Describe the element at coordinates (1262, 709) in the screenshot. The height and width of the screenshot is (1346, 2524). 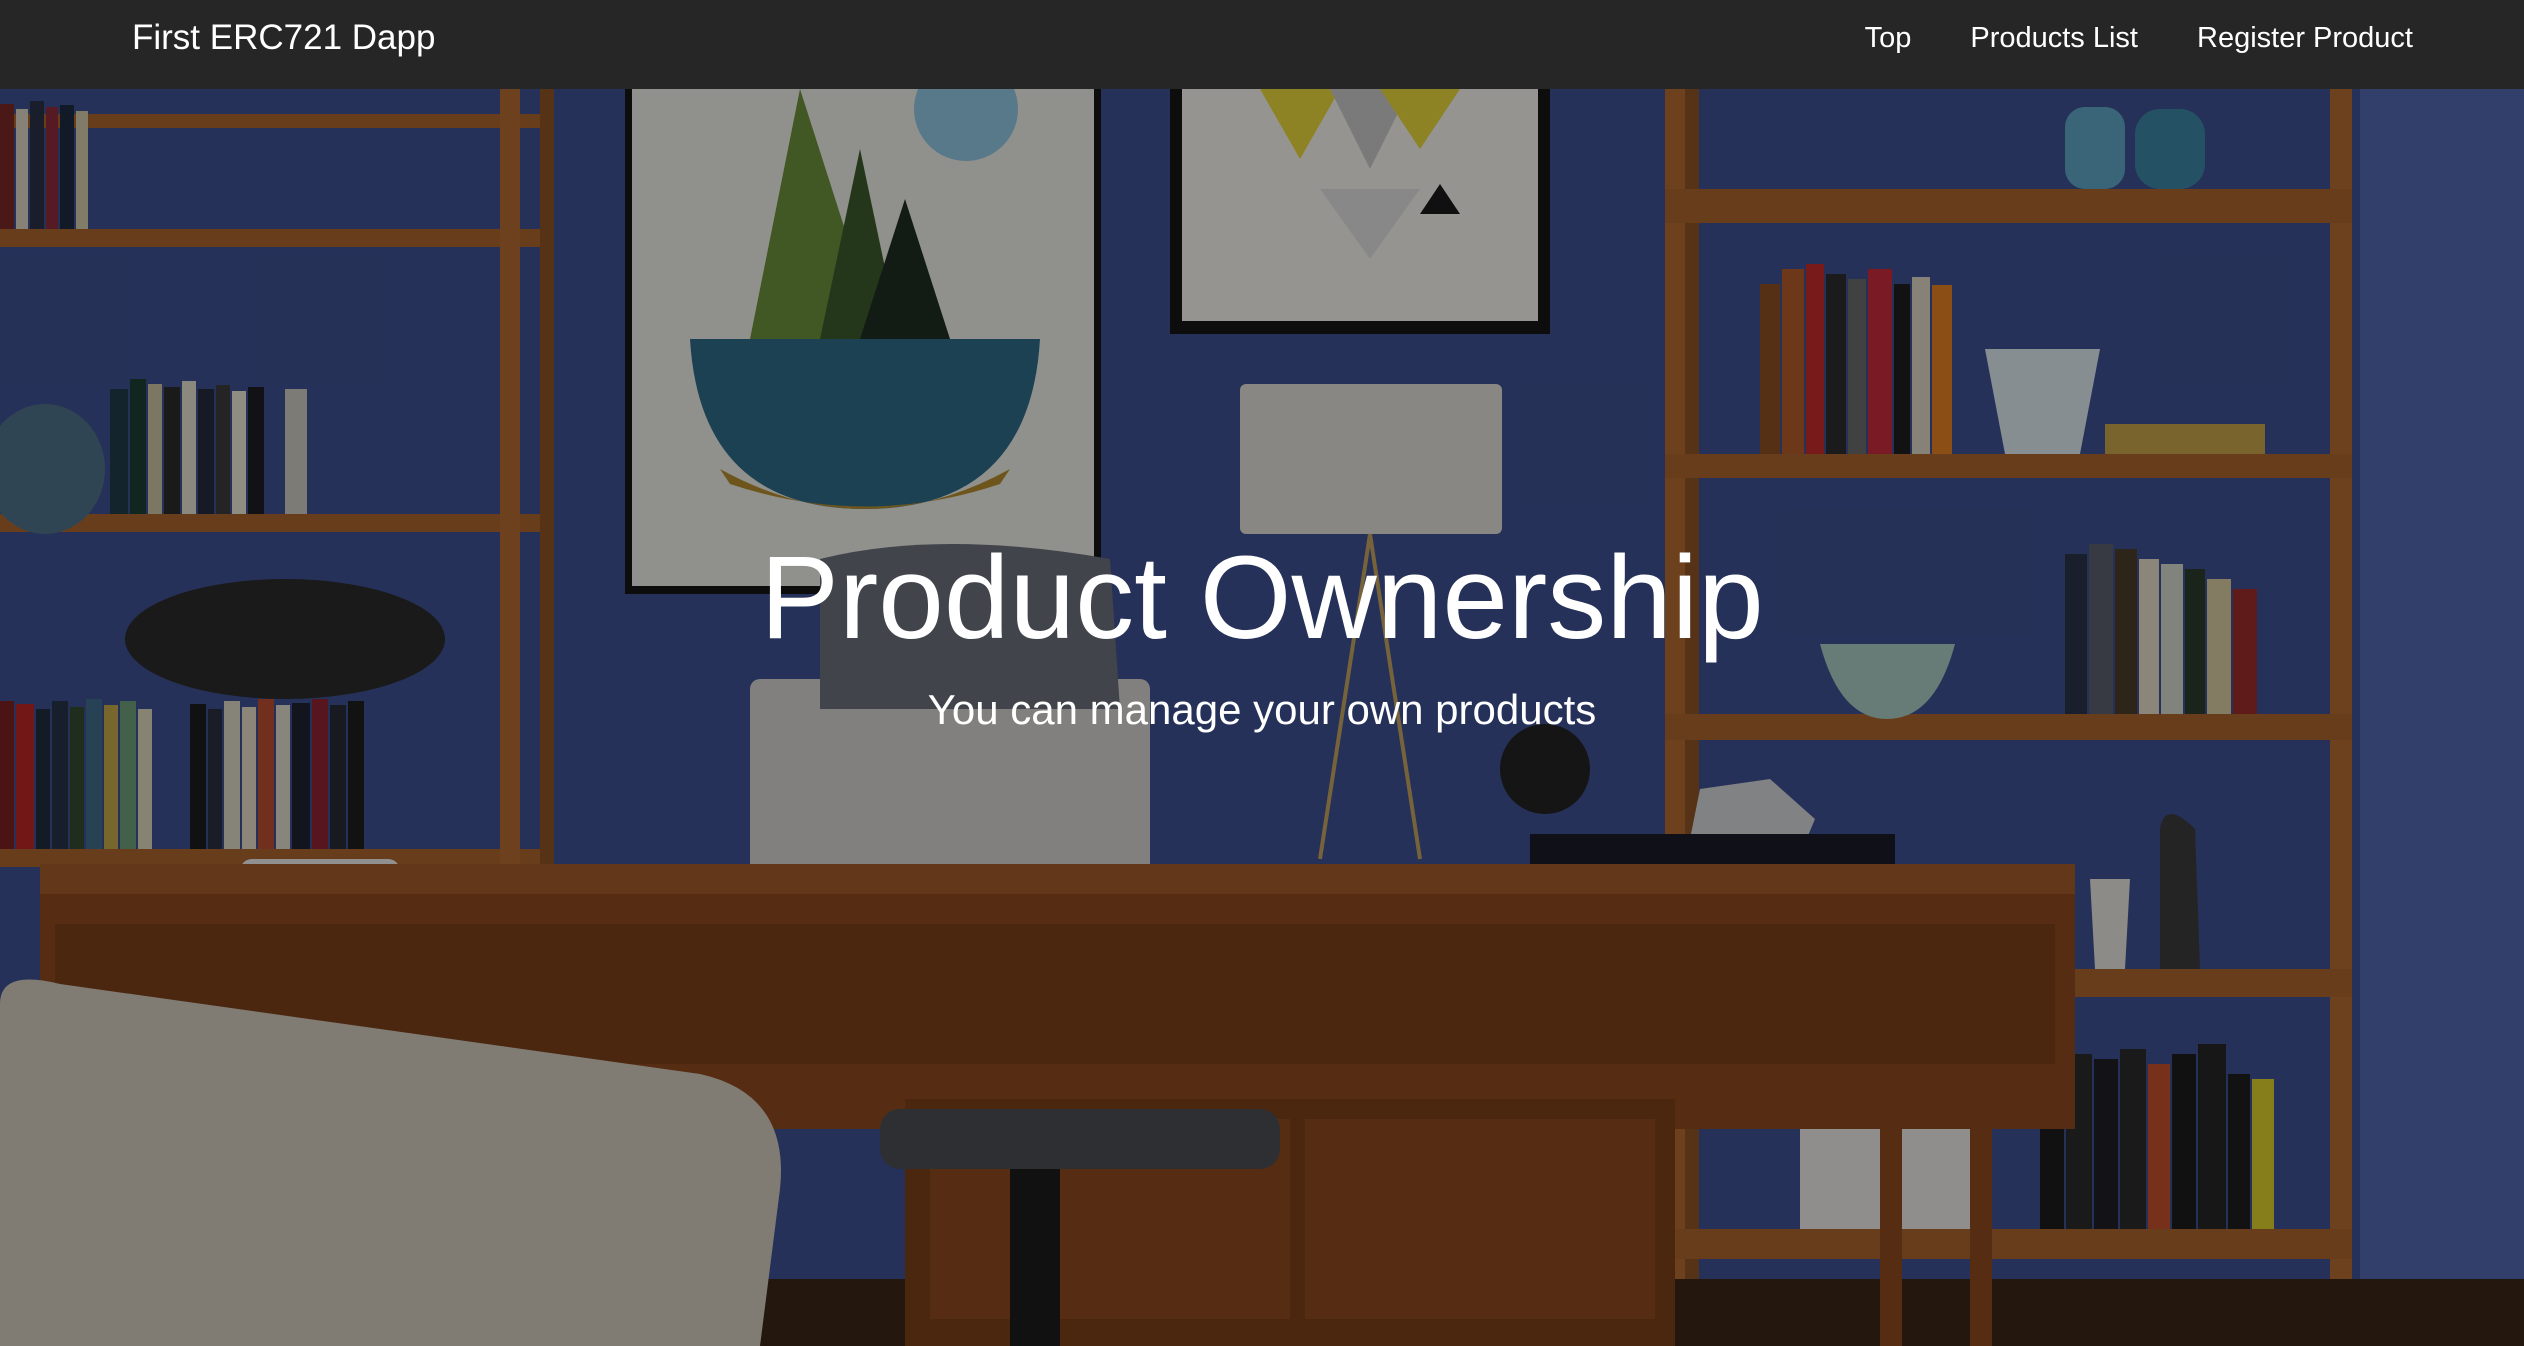
I see `hero-subtitle: You can manage your own products` at that location.